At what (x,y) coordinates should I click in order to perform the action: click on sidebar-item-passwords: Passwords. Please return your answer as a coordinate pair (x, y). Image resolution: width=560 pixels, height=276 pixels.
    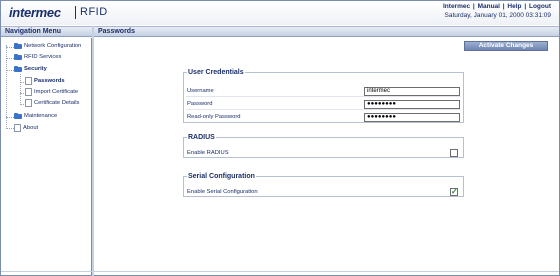
    Looking at the image, I should click on (45, 81).